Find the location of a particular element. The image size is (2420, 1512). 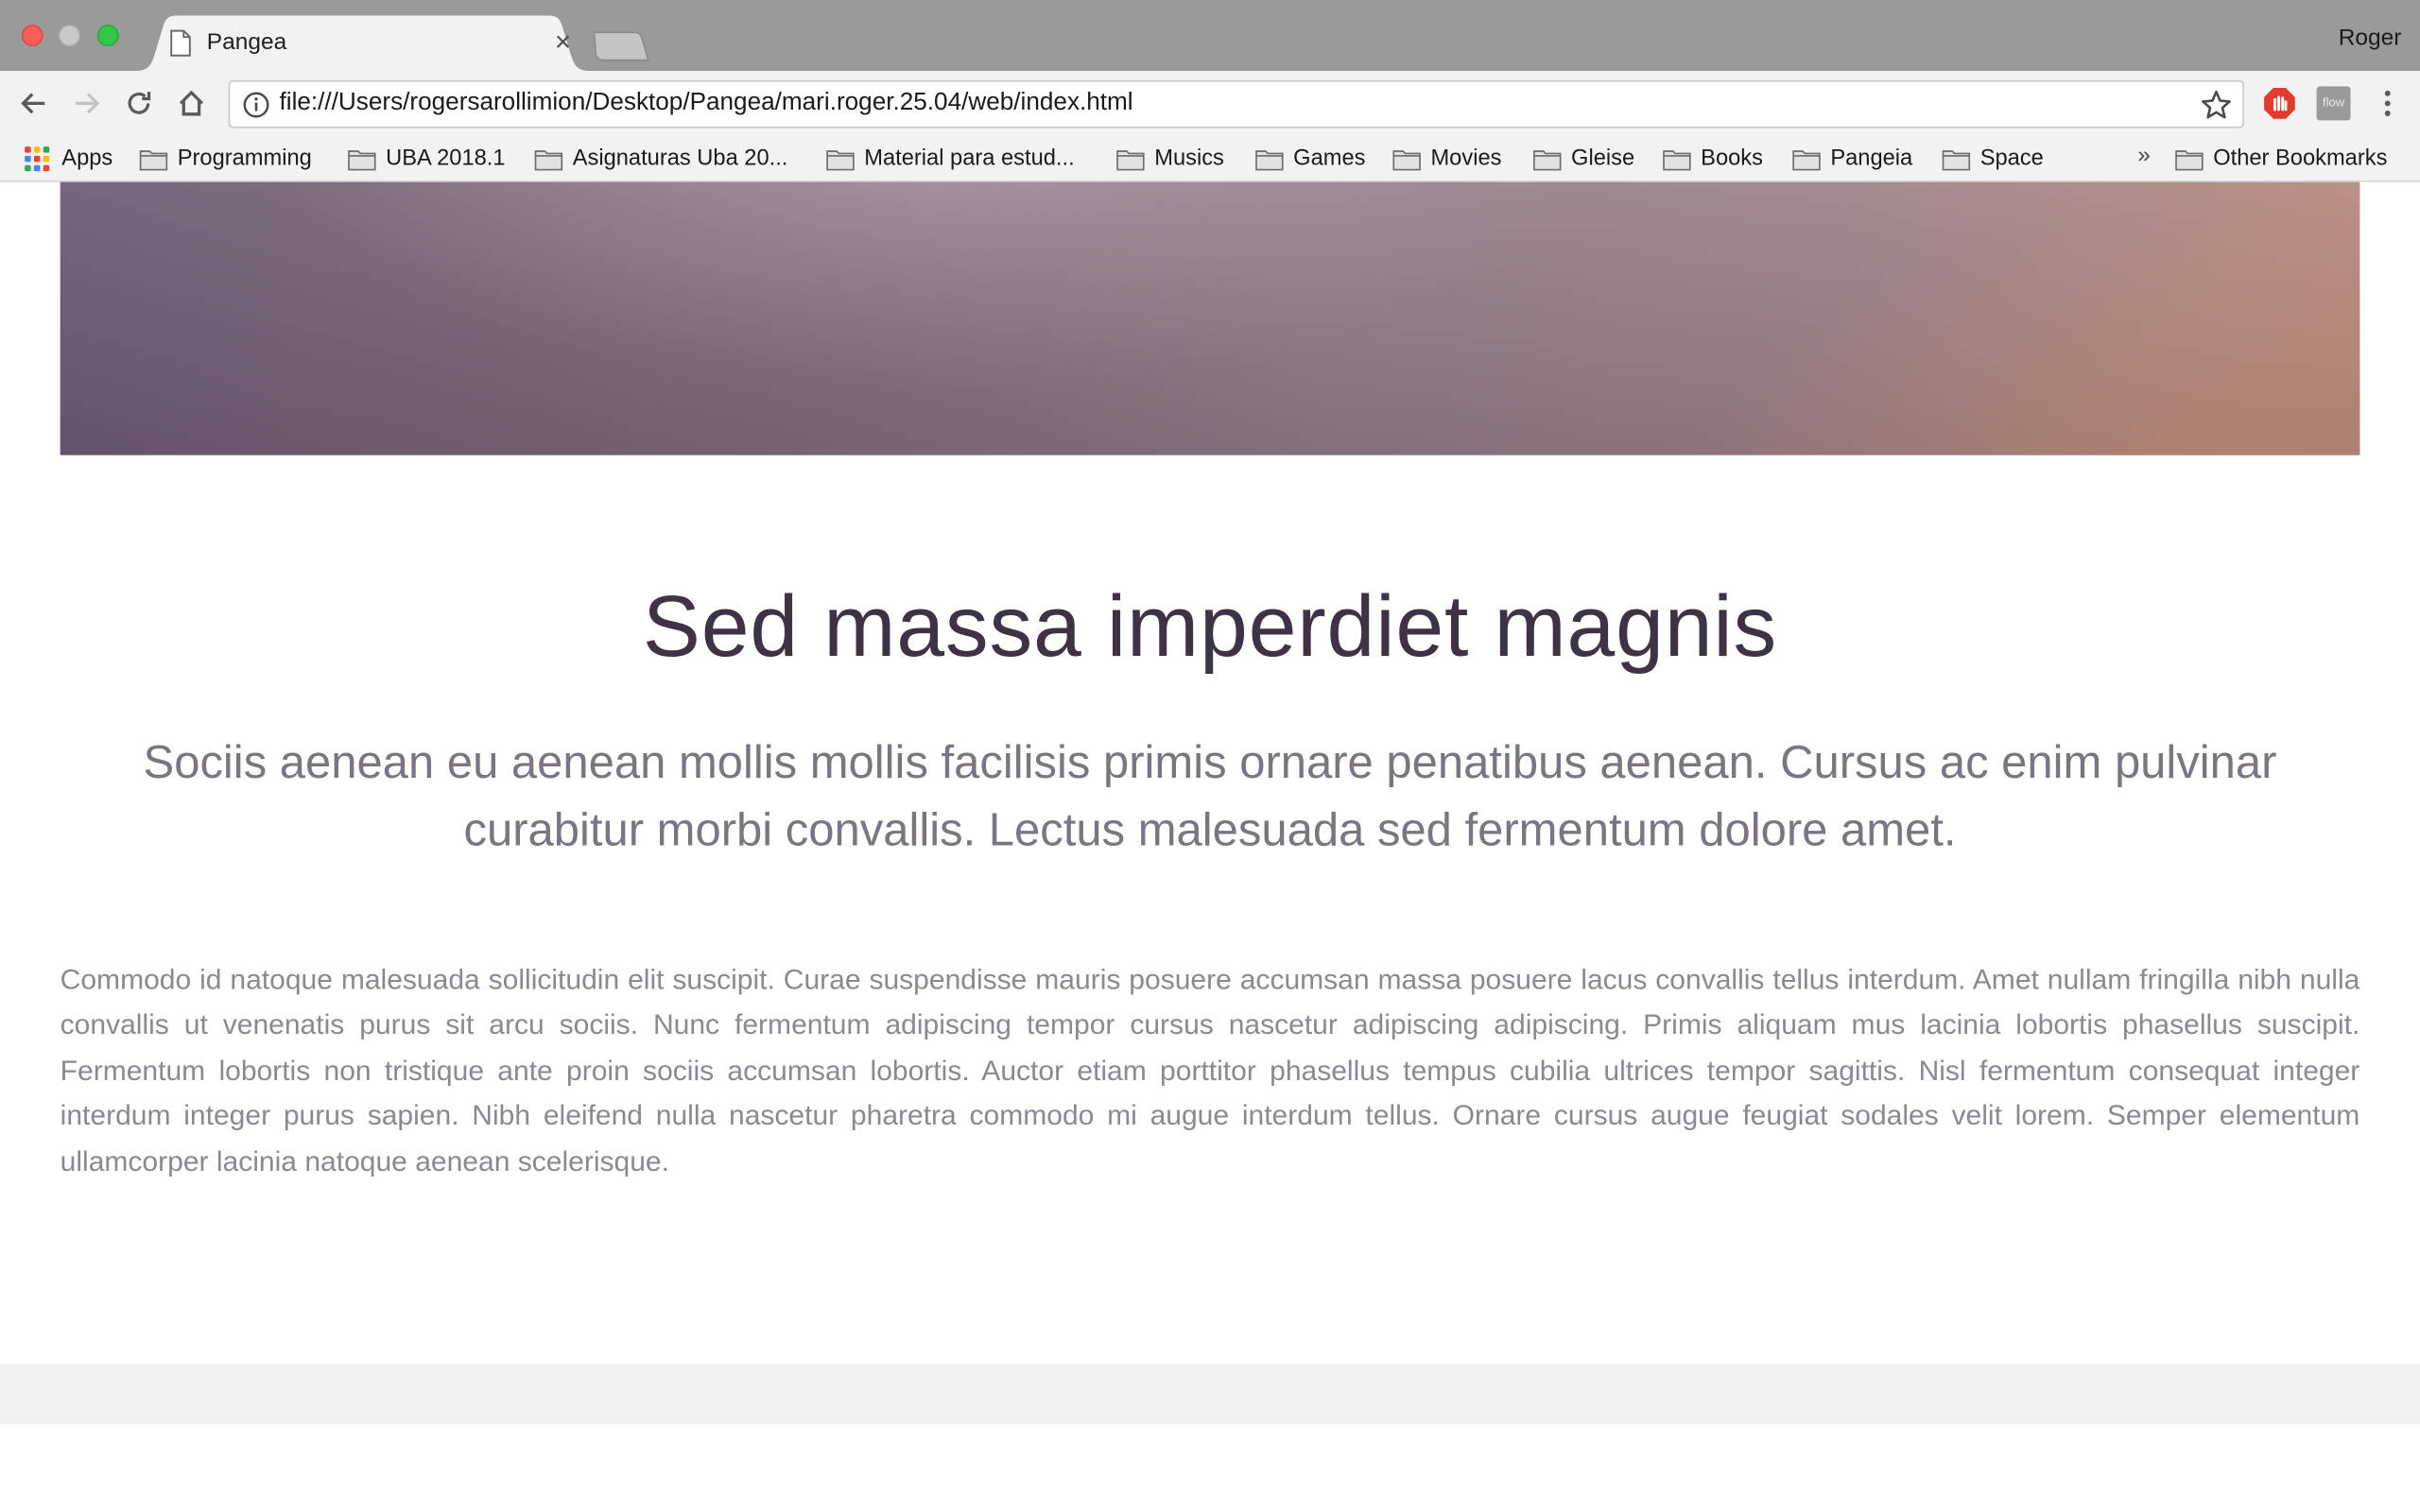

bookmark-folder: Books is located at coordinates (1712, 159).